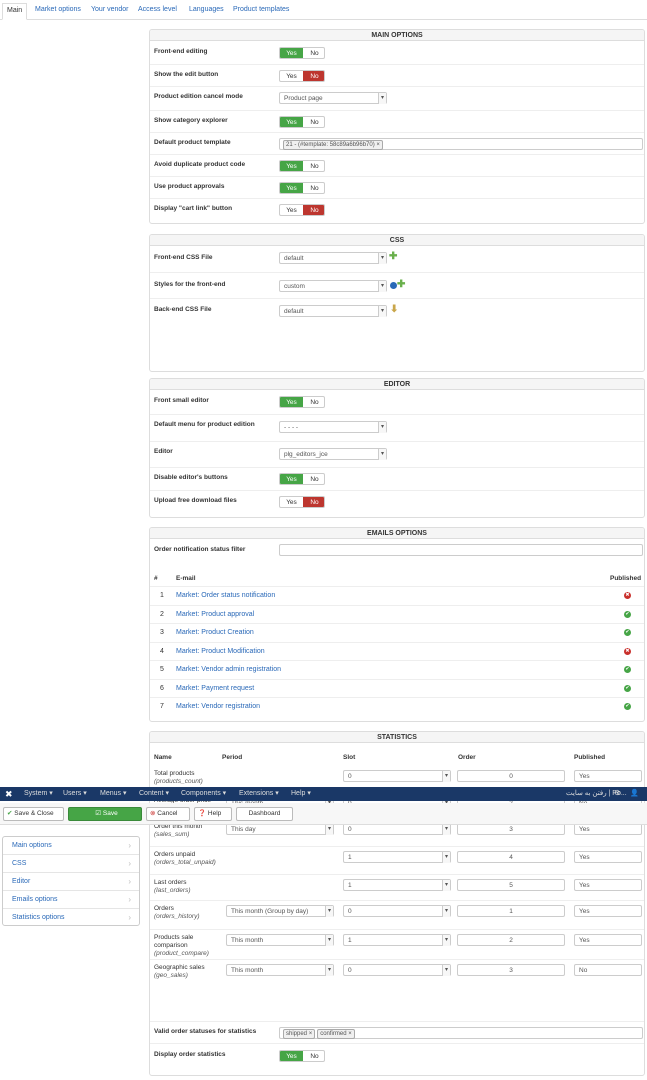 The width and height of the screenshot is (647, 1080). Describe the element at coordinates (71, 882) in the screenshot. I see `nav-editor: Editor ›` at that location.